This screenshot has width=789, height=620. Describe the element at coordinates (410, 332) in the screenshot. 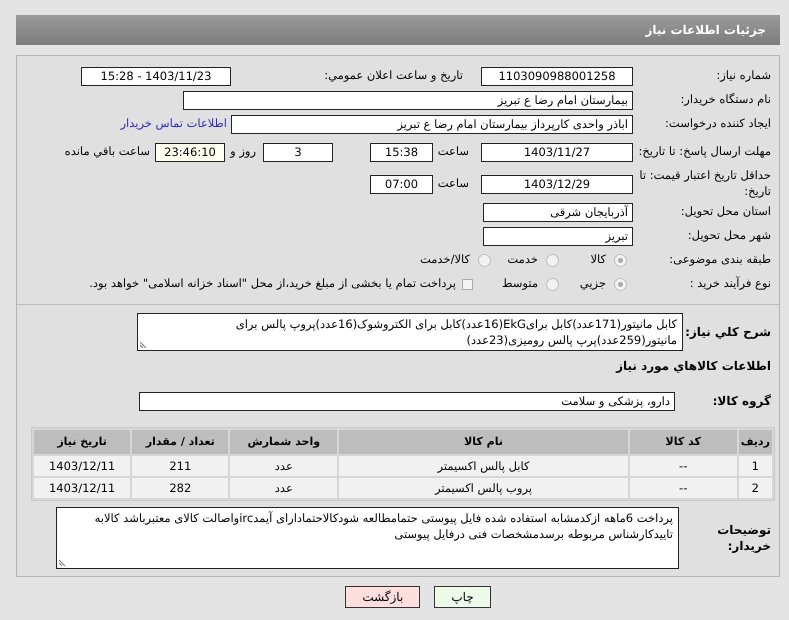

I see `description-text: کابل مانیتور(171عدد)کابل برایEkG(16عدد)کابل برای الکتروشوک(16عدد)پروپ پالس برای مانیتور(259عدد)پرپ پالس رومیزی(23عدد)` at that location.